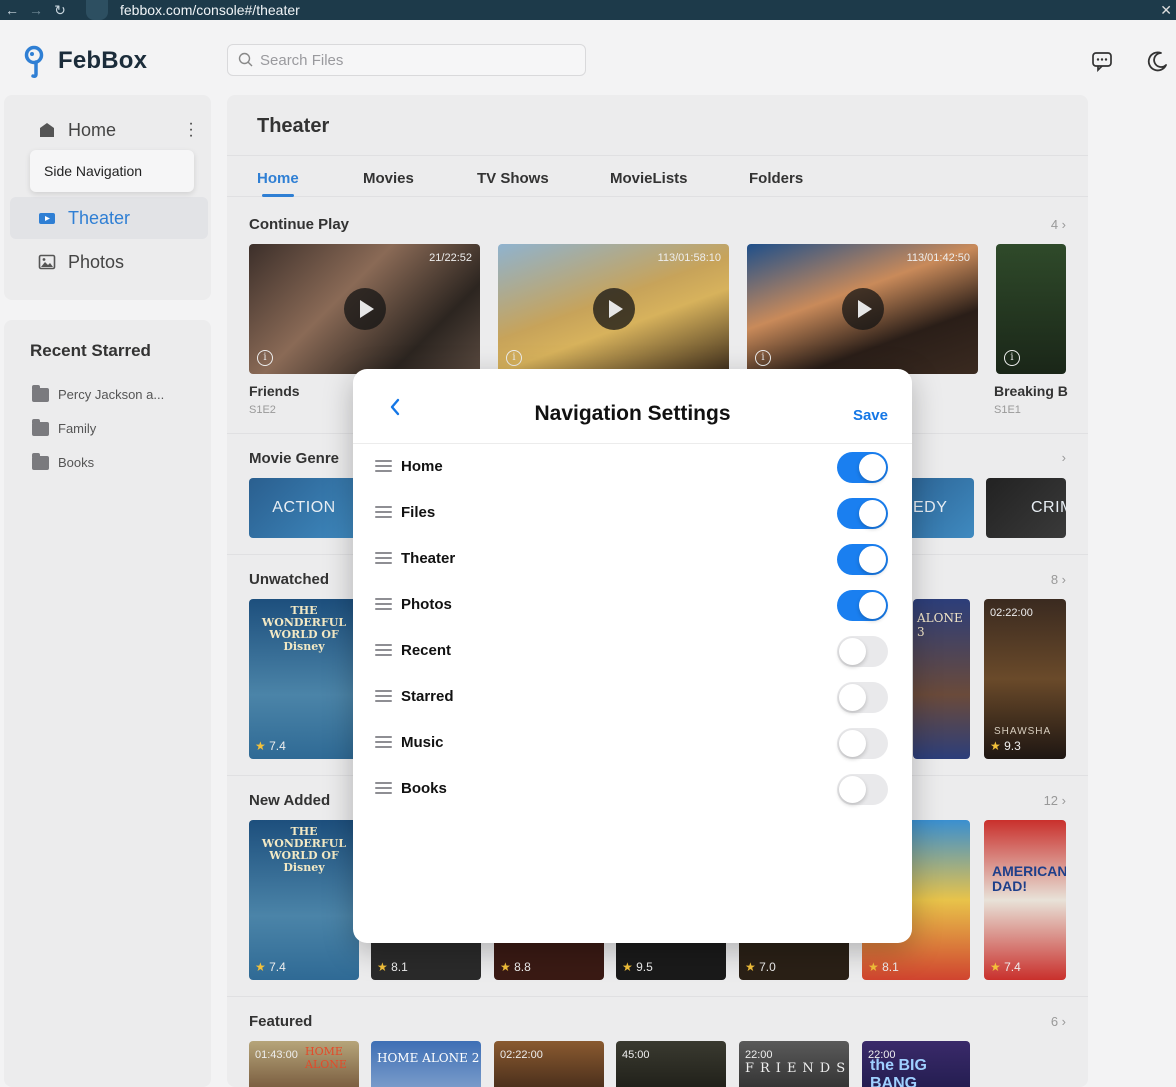 Image resolution: width=1176 pixels, height=1087 pixels. What do you see at coordinates (1166, 10) in the screenshot?
I see `close-icon: ✕` at bounding box center [1166, 10].